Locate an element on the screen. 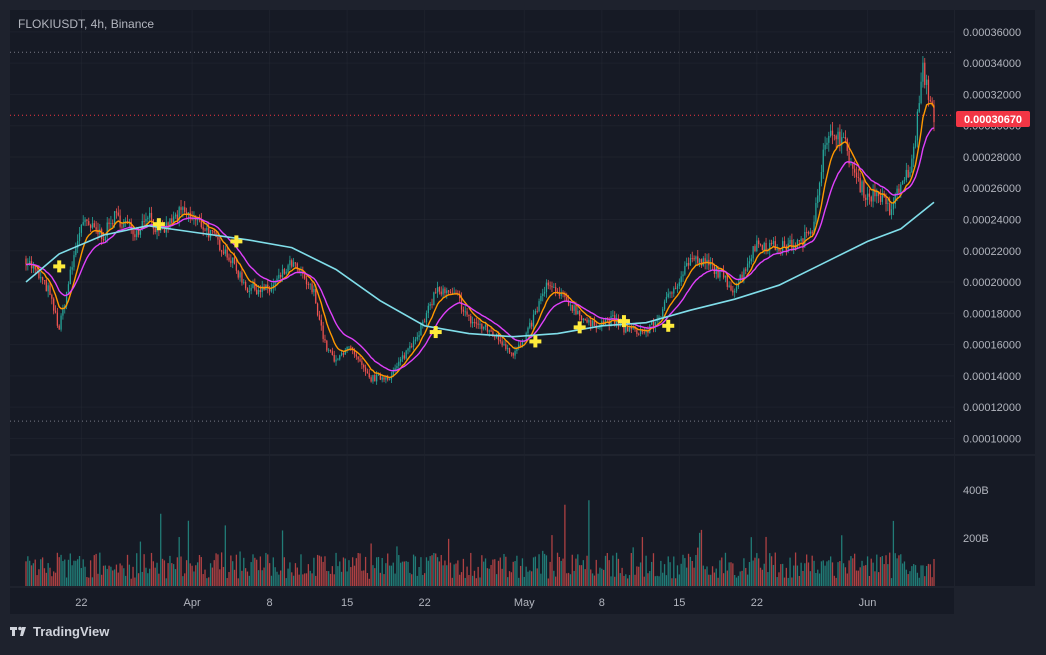  price-tick-label: 0.00036000 is located at coordinates (992, 33).